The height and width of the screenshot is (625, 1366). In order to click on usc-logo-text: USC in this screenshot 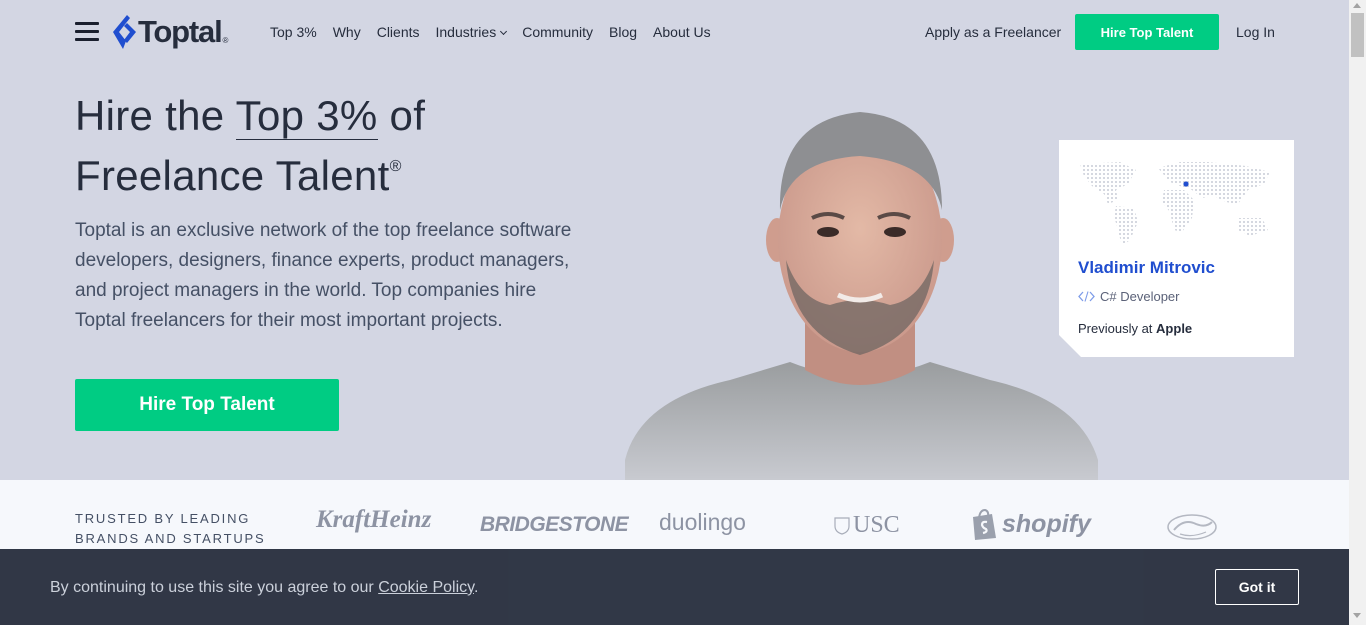, I will do `click(876, 525)`.